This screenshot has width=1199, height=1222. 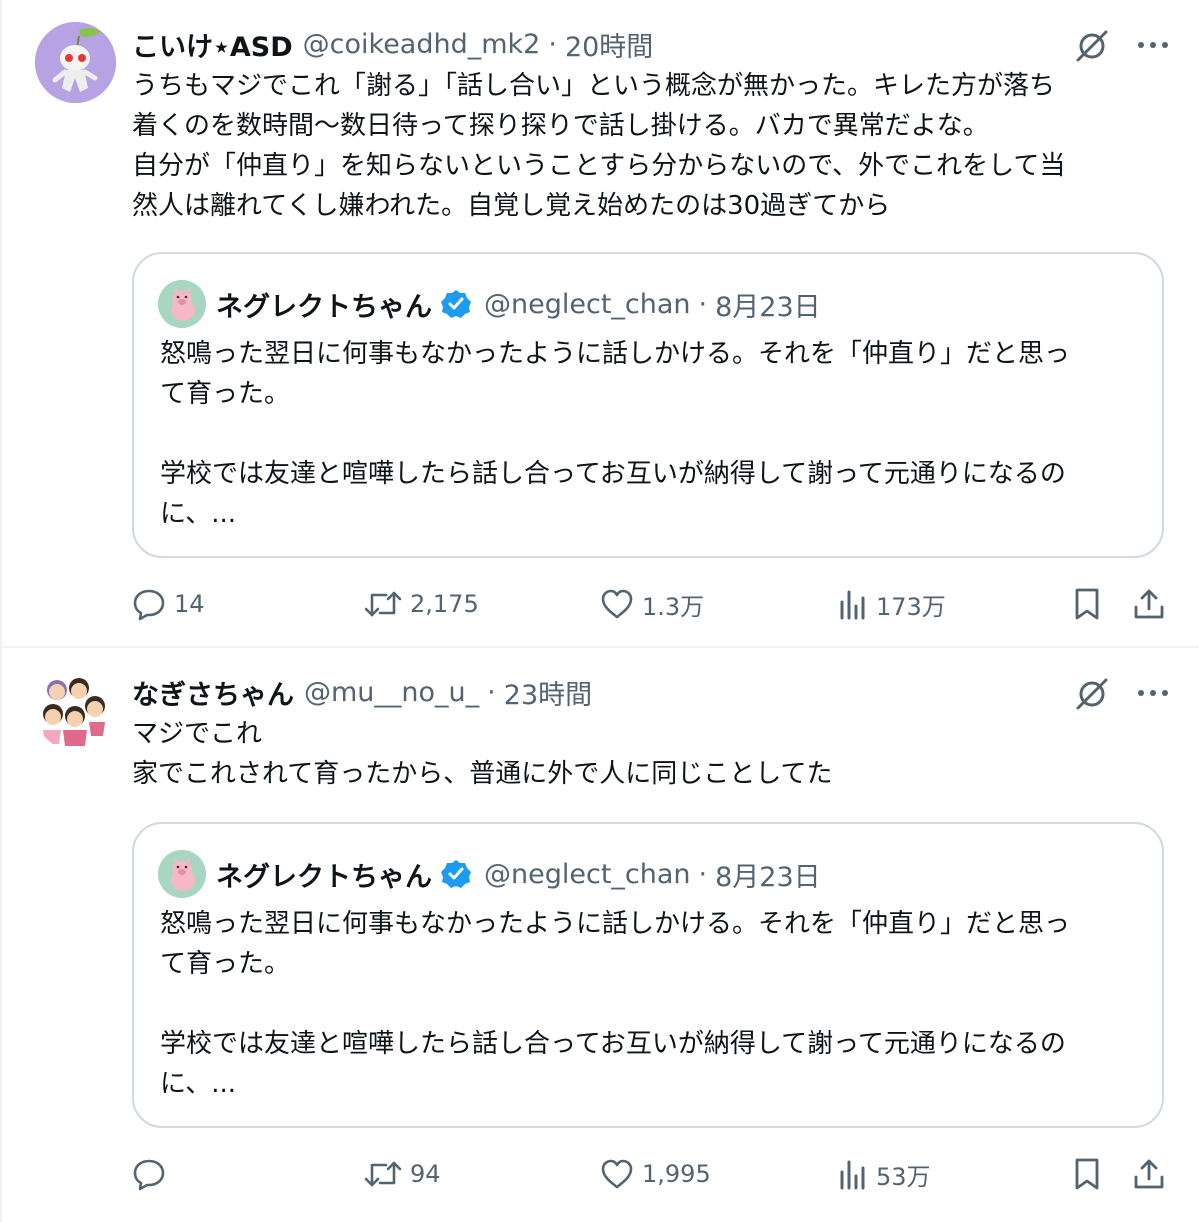 I want to click on tweet-text: マジでこれ 家でこれされて育ったから、普通に外で人に同じことしてた, so click(x=647, y=754).